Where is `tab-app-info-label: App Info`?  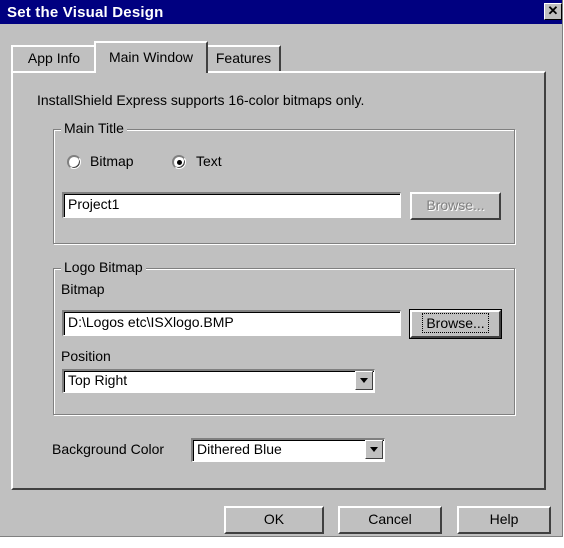
tab-app-info-label: App Info is located at coordinates (54, 58).